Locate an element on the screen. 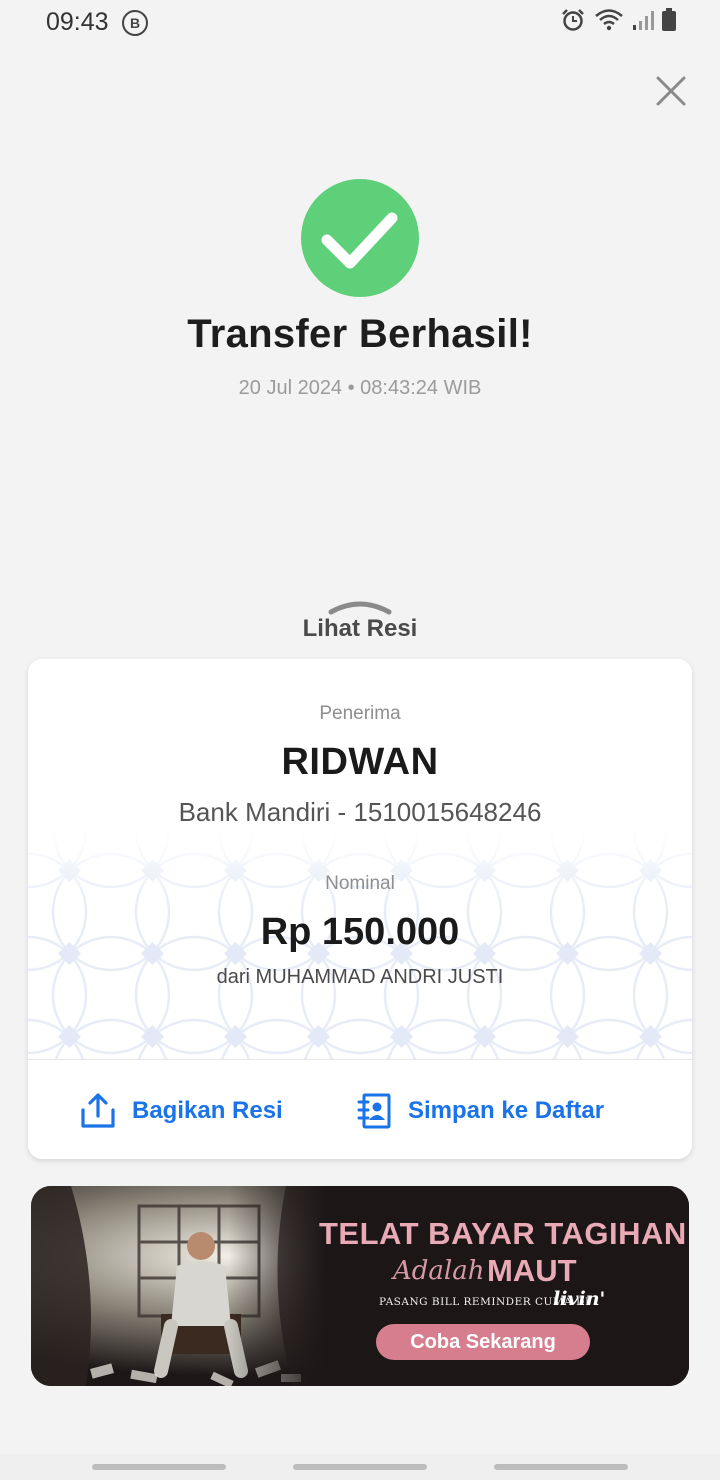  save-to-list-label: Simpan ke Daftar is located at coordinates (506, 1110).